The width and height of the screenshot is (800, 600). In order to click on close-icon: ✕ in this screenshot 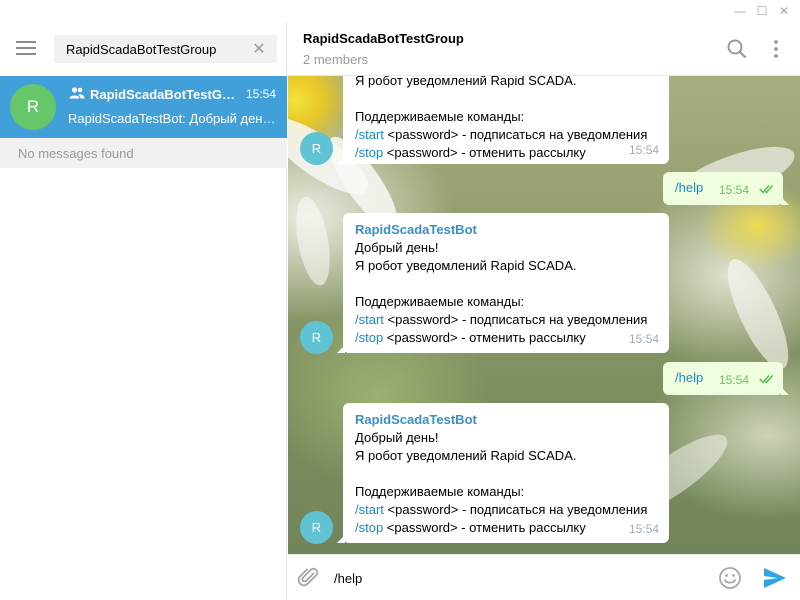, I will do `click(784, 11)`.